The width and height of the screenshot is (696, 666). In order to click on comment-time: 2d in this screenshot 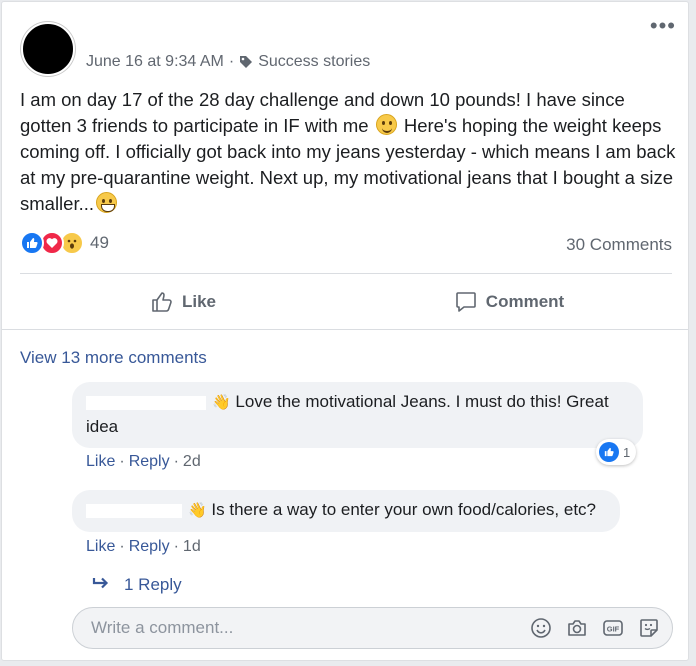, I will do `click(192, 462)`.